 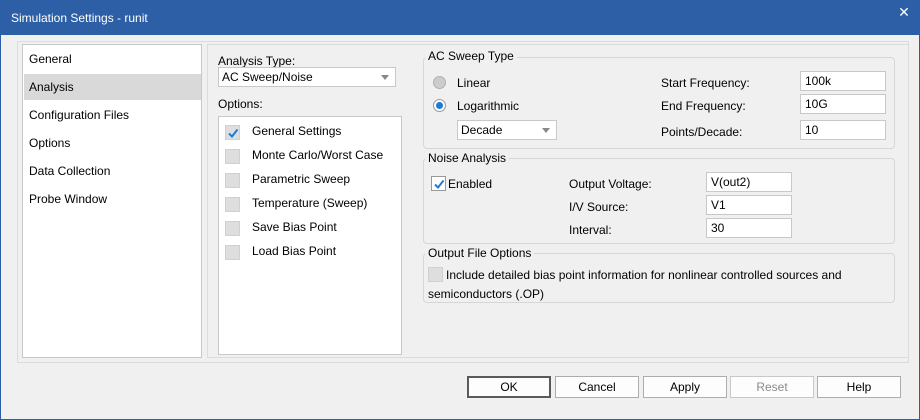 I want to click on start-frequency-label: Start Frequency:, so click(x=705, y=83).